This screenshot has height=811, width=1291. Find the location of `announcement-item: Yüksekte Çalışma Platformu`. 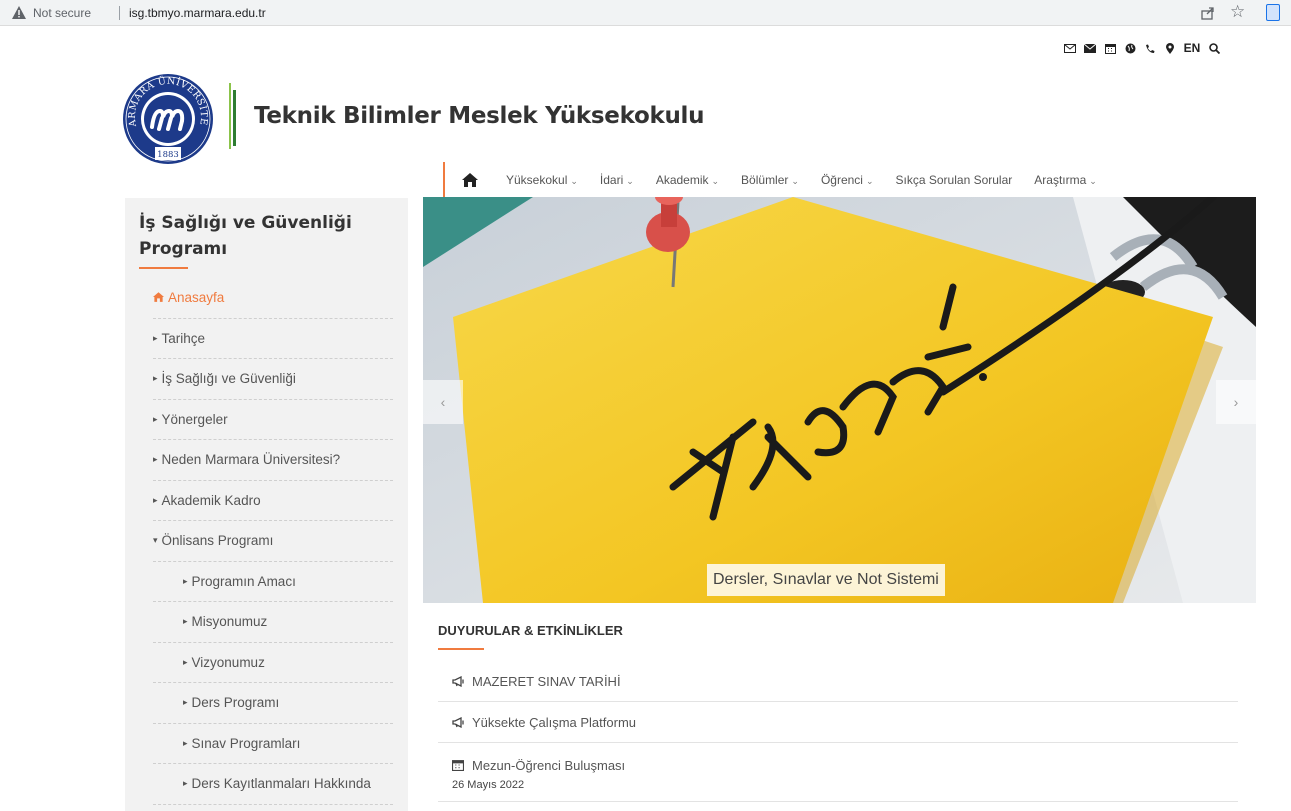

announcement-item: Yüksekte Çalışma Platformu is located at coordinates (838, 722).